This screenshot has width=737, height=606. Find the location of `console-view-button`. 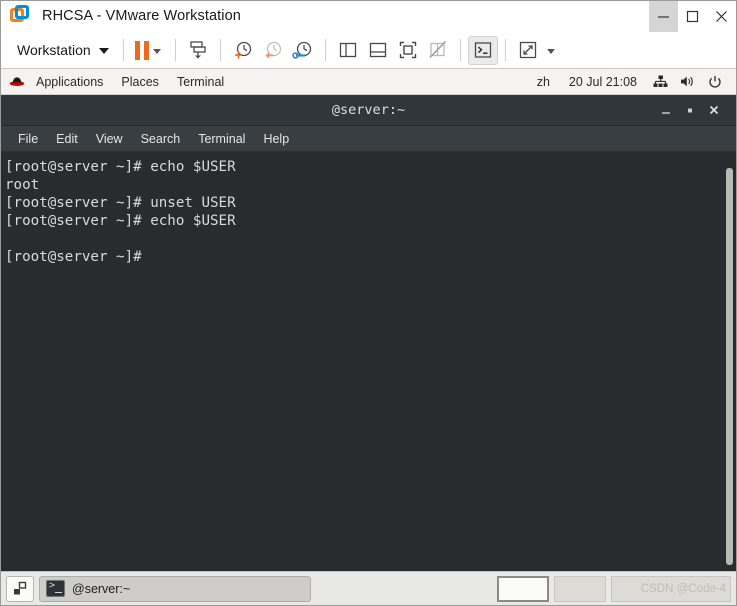

console-view-button is located at coordinates (482, 50).